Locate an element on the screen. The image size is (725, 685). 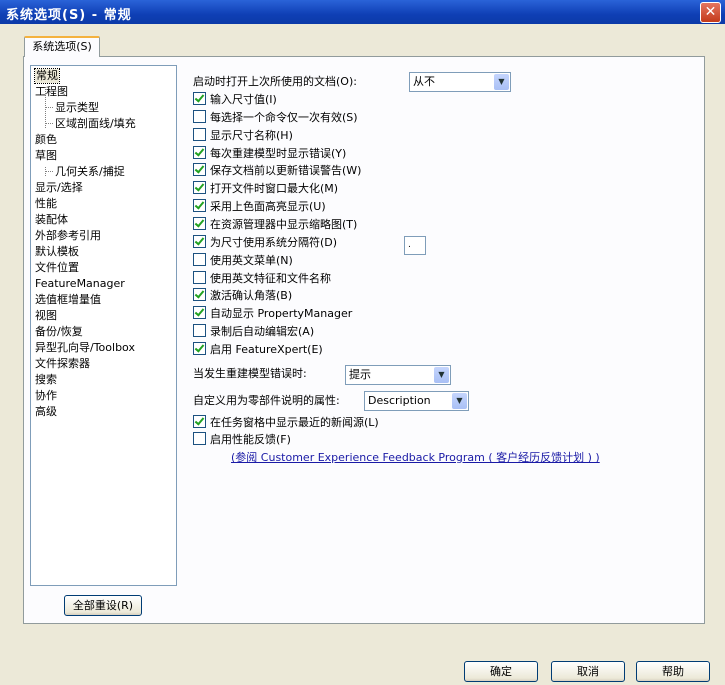
tree-item-search: 搜索 is located at coordinates (46, 380).